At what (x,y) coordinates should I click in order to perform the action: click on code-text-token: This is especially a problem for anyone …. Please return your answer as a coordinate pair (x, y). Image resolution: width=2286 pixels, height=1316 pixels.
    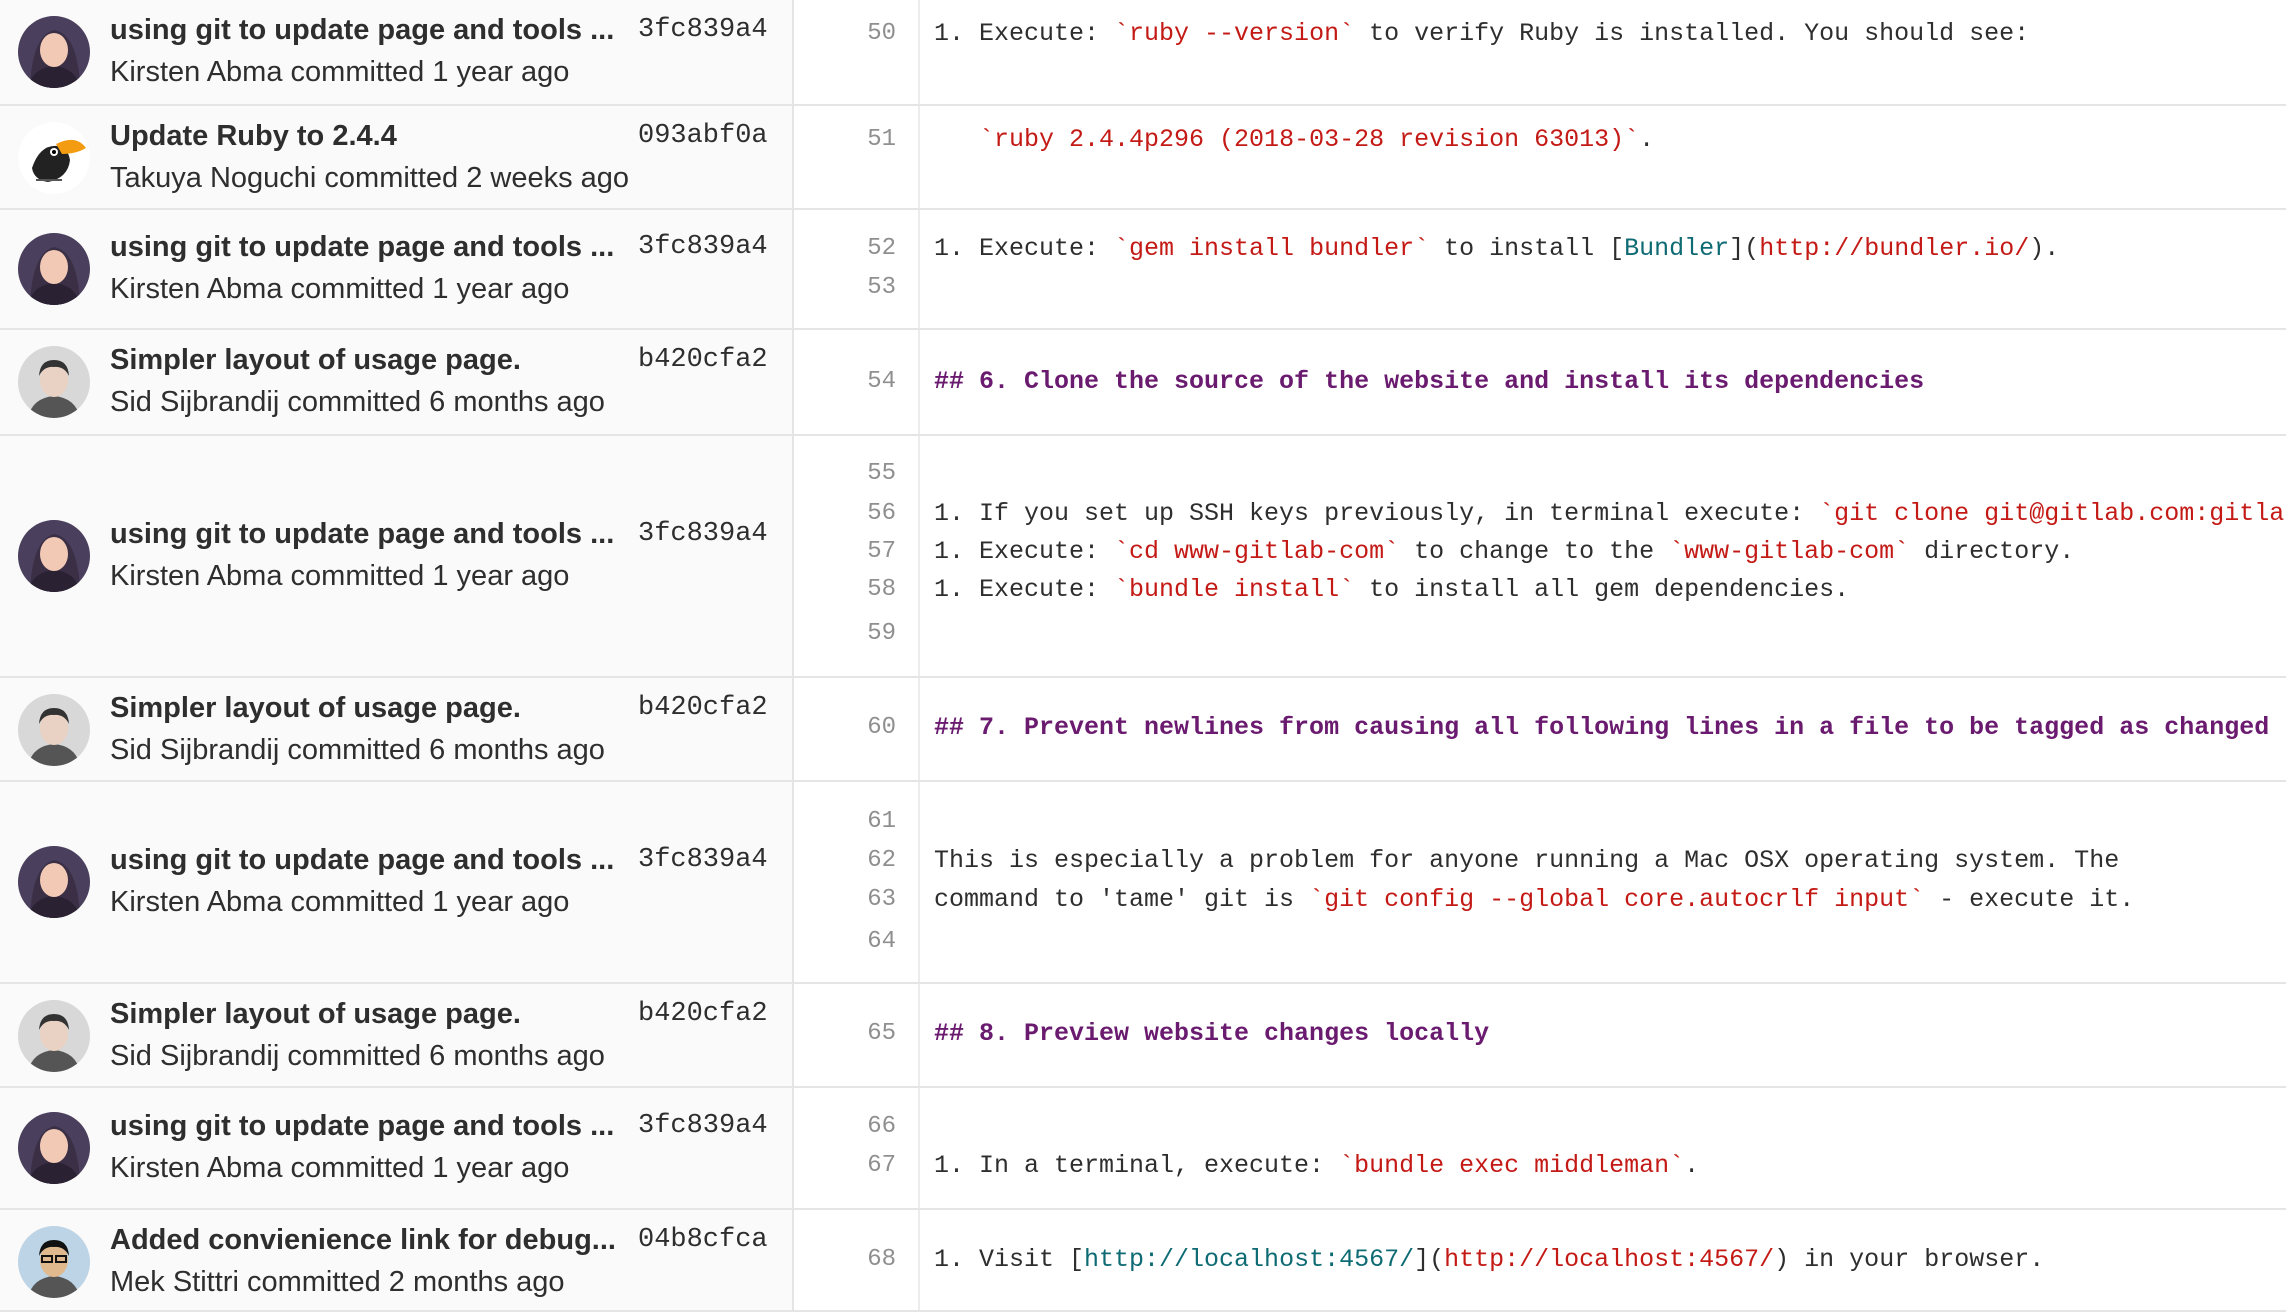
    Looking at the image, I should click on (1527, 860).